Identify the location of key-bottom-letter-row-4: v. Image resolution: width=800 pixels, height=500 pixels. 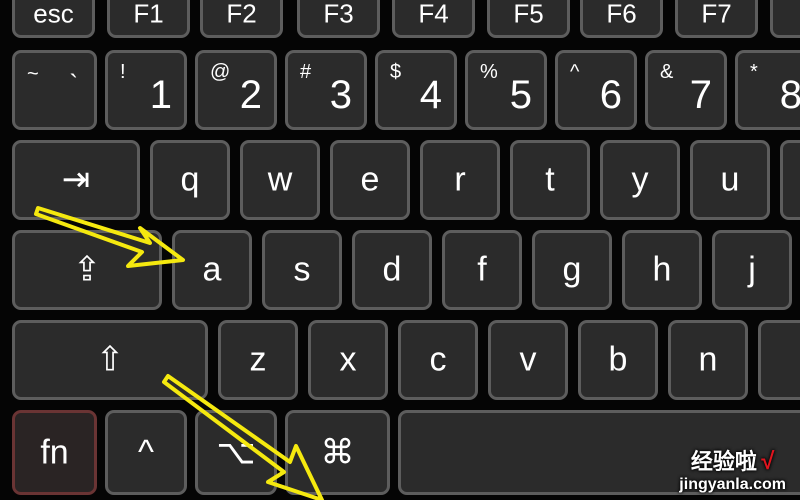
(528, 360).